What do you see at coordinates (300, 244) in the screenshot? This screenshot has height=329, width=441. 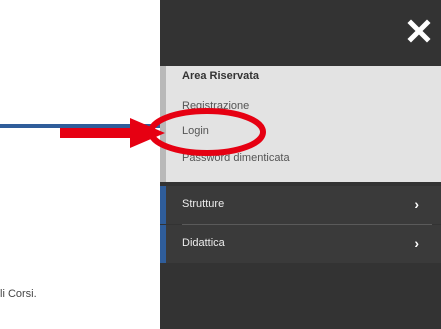 I see `nav-item-didattica: Didattica ›` at bounding box center [300, 244].